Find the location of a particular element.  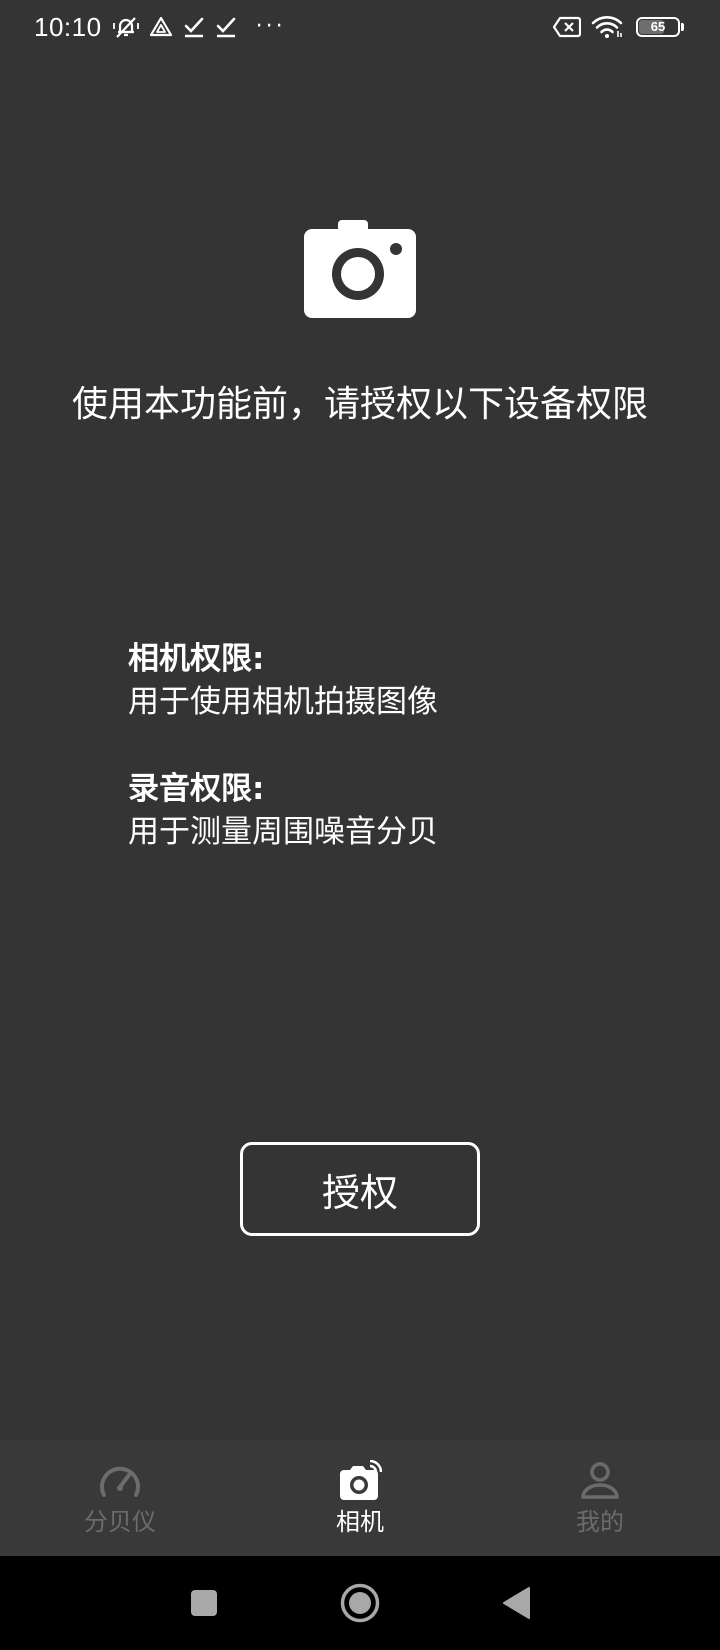

audio-permission-title: 录音权限: is located at coordinates (196, 789).